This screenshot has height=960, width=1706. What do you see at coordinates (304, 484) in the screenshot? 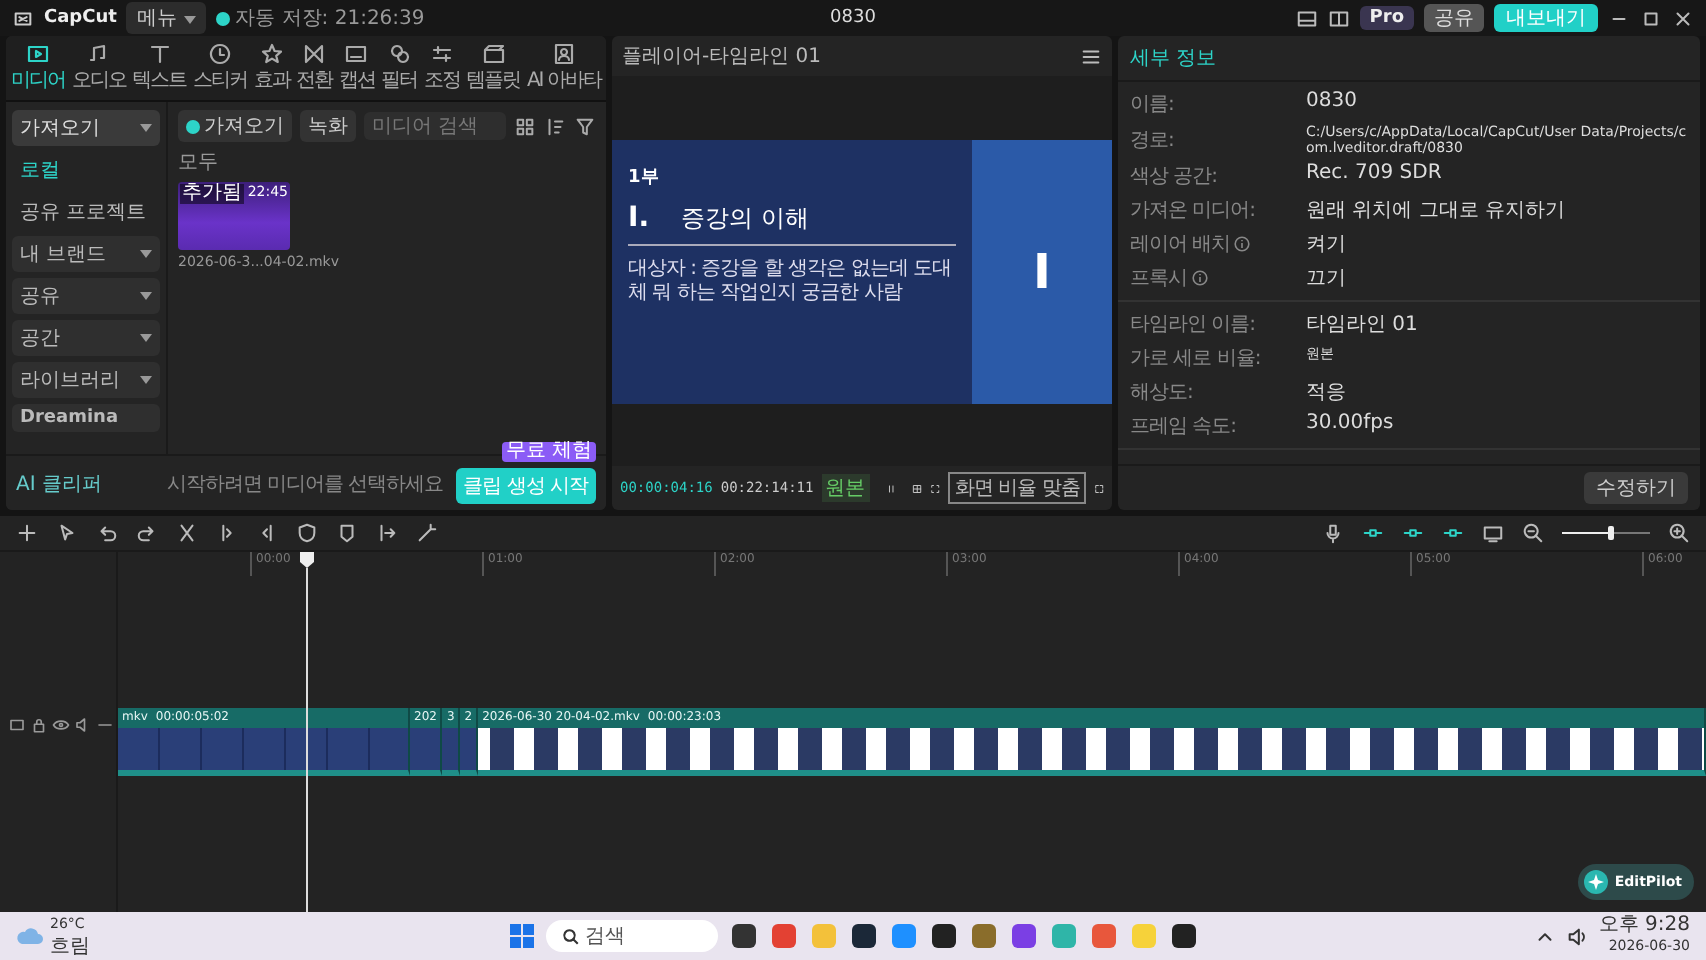
I see `ai-clipper-hint: 시작하려면 미디어를 선택하세요` at bounding box center [304, 484].